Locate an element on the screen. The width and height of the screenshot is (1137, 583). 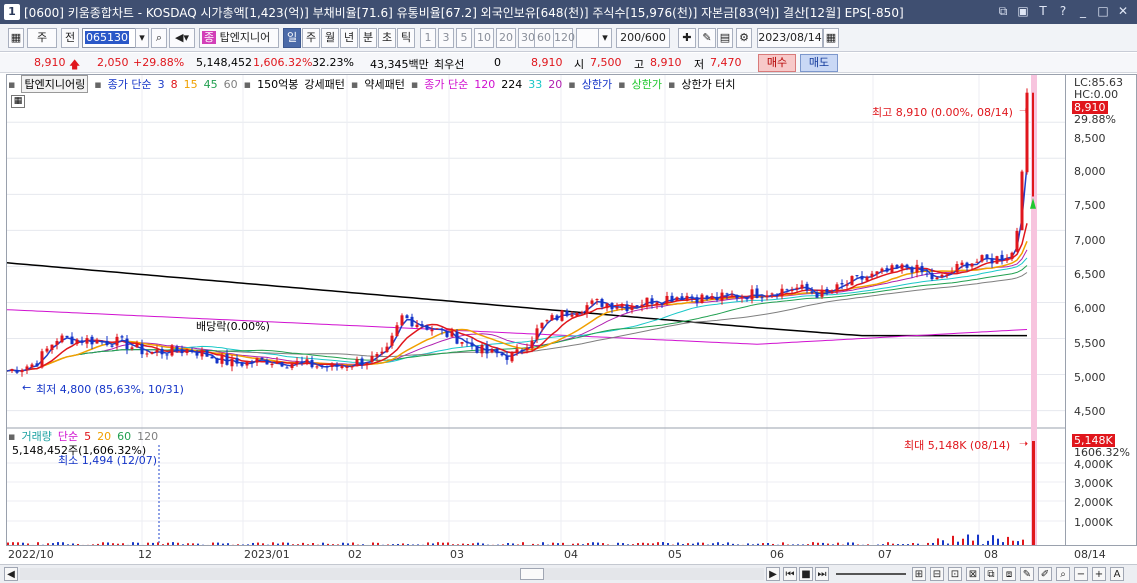
period-year: 년 is located at coordinates (349, 38).